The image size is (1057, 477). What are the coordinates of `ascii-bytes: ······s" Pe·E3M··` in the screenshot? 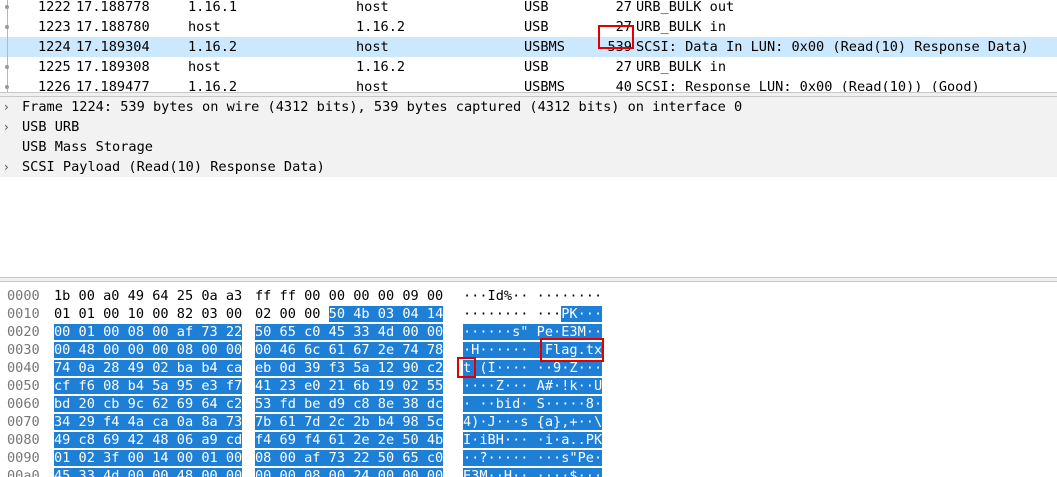 It's located at (533, 332).